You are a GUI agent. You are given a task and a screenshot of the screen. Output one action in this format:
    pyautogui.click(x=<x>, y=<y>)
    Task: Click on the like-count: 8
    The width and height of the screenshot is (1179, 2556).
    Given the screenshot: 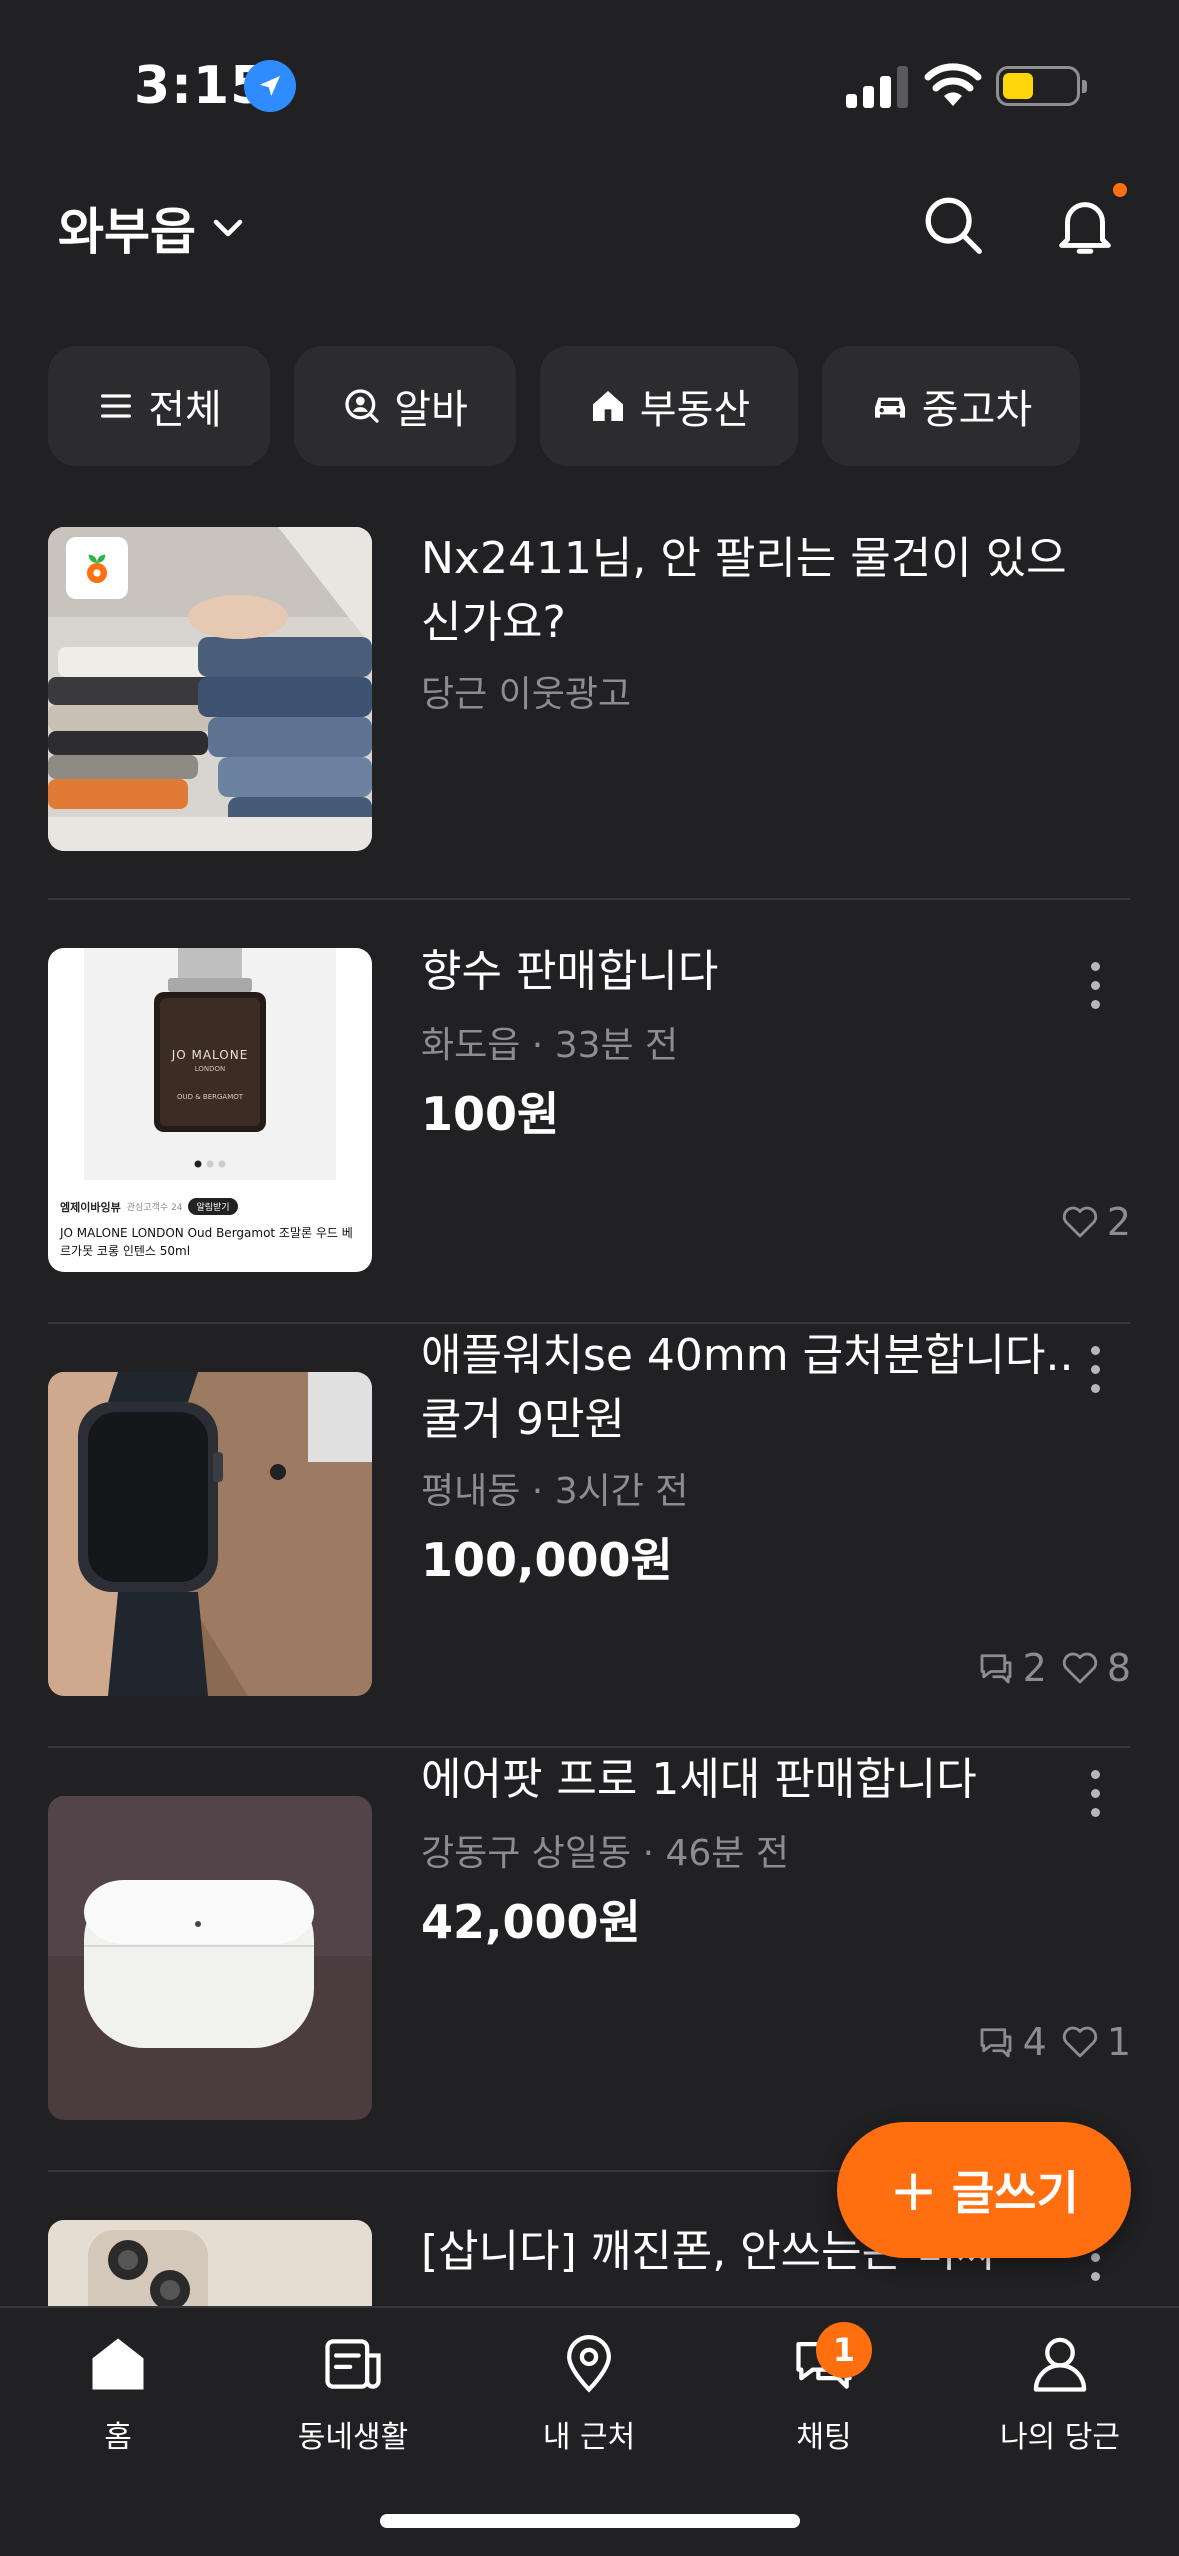 What is the action you would take?
    pyautogui.click(x=1095, y=1668)
    